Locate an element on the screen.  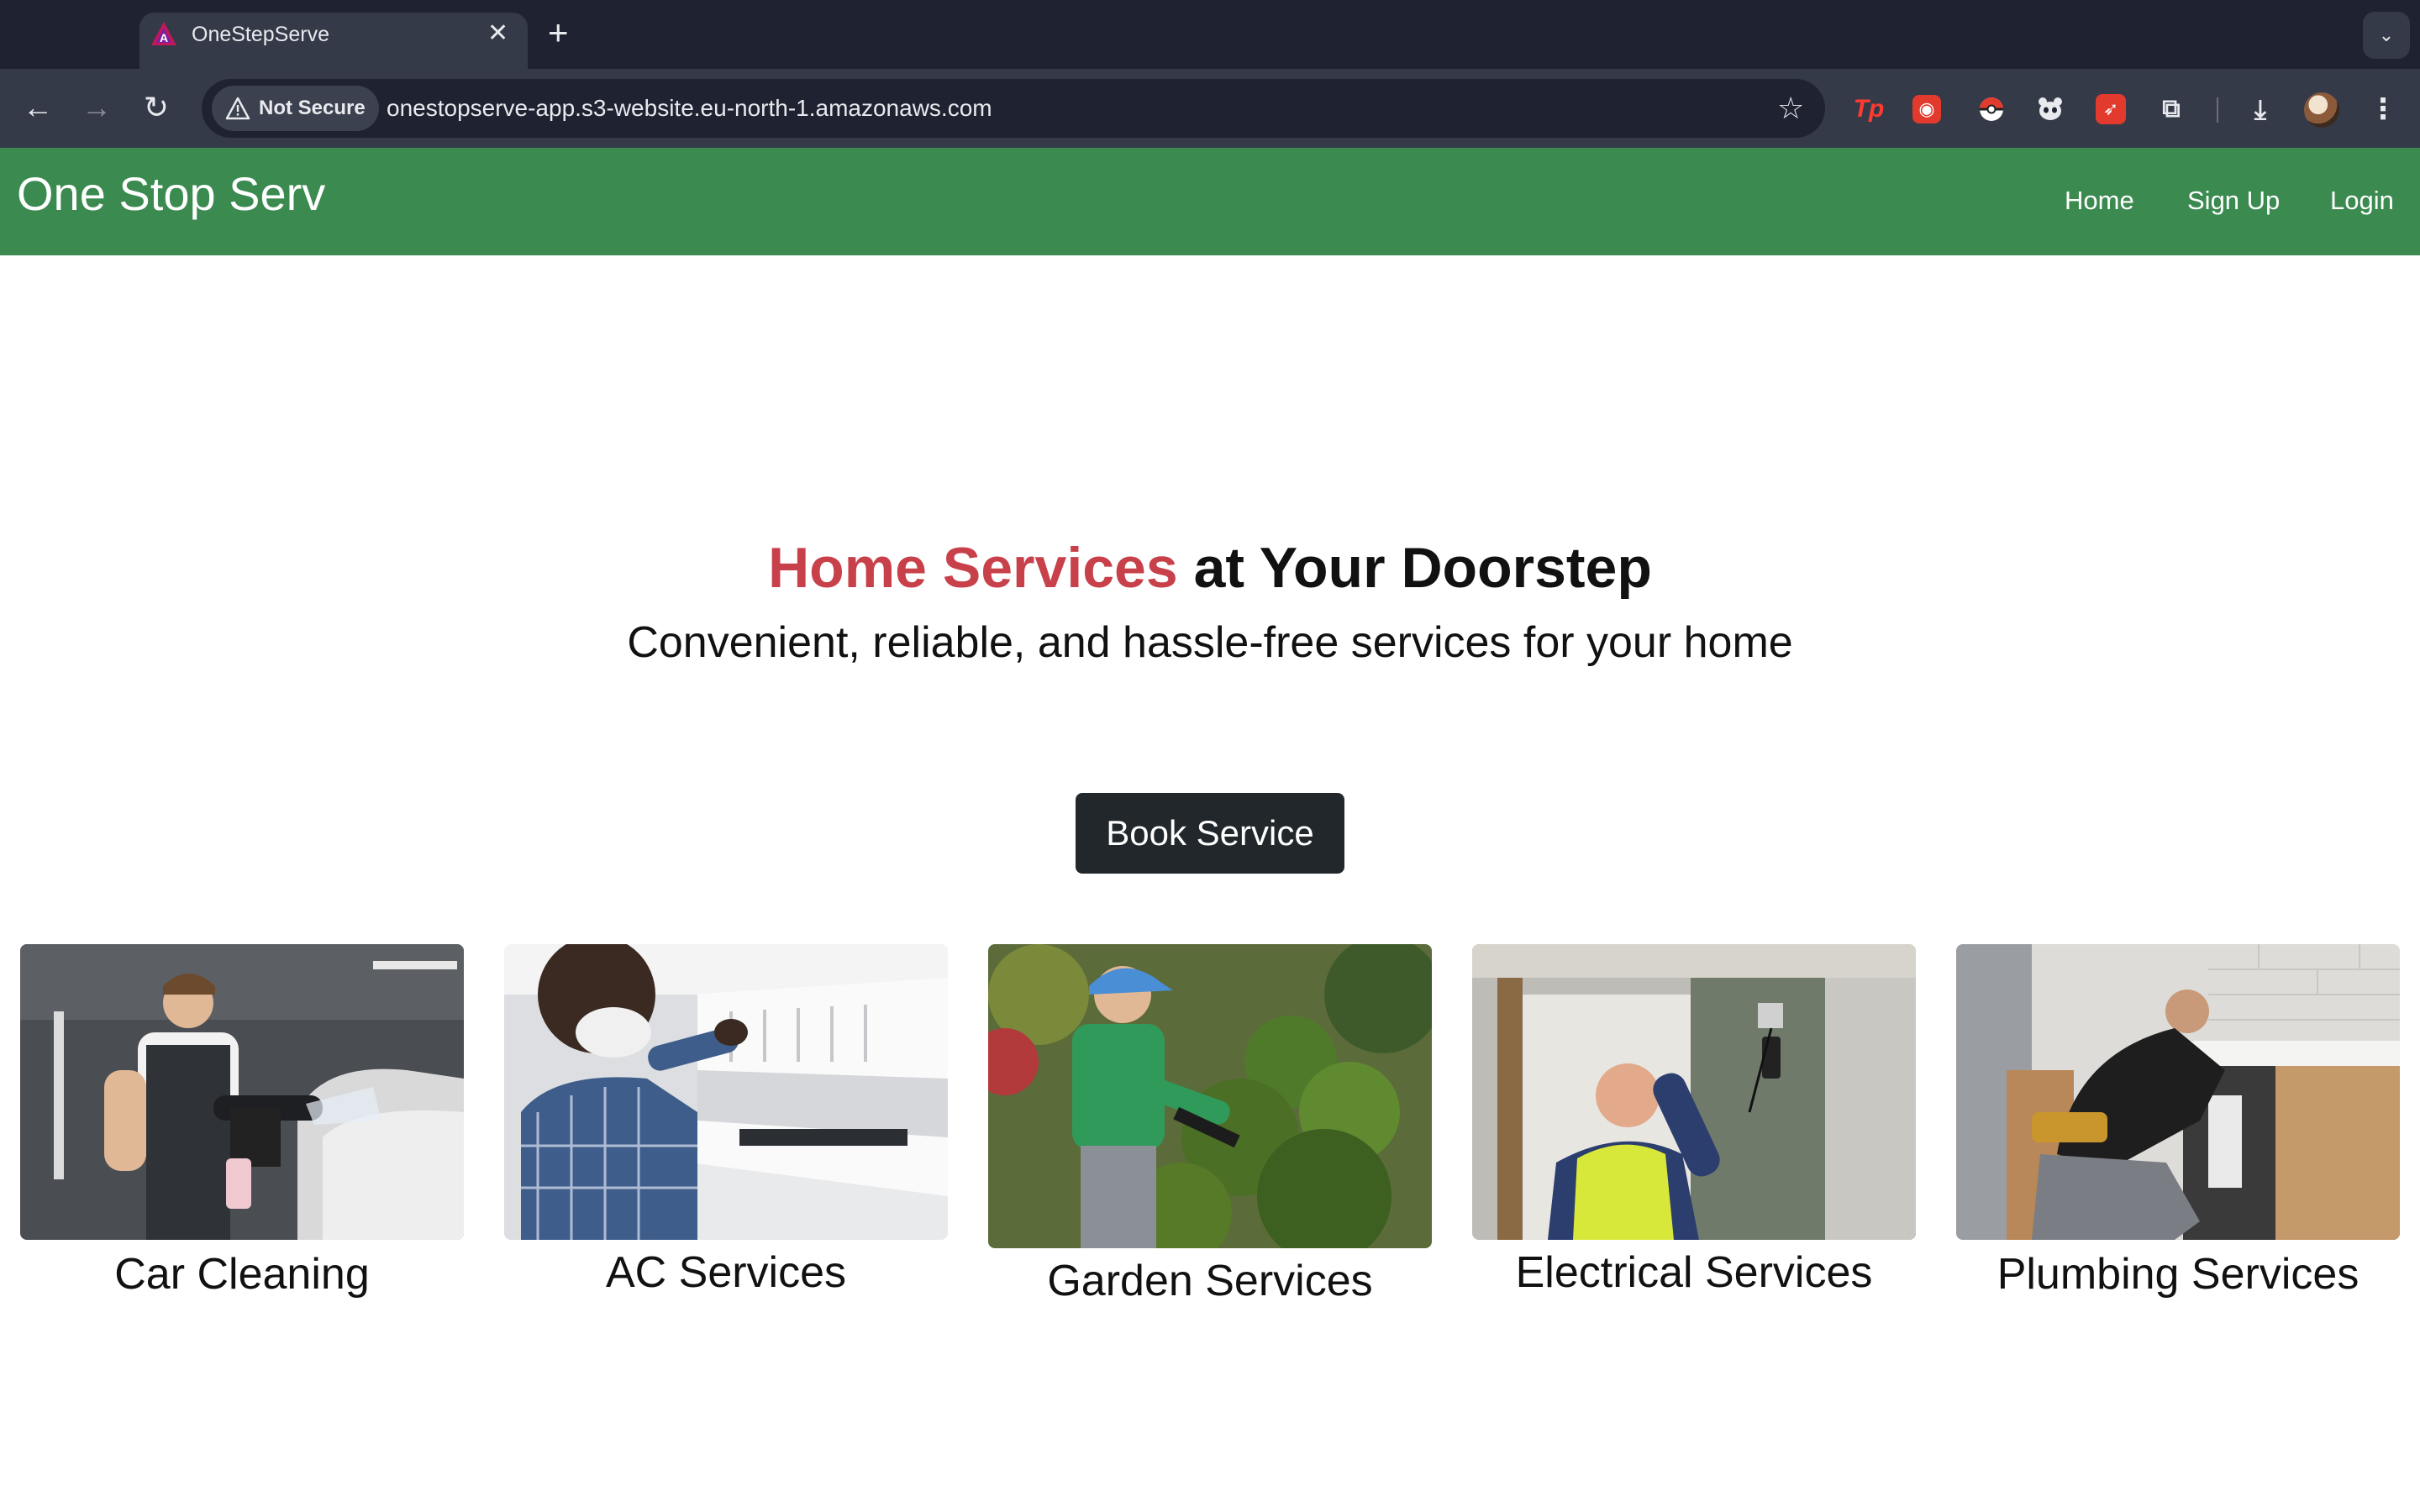
service-card-electrical: Electrical Services is located at coordinates (1694, 1120).